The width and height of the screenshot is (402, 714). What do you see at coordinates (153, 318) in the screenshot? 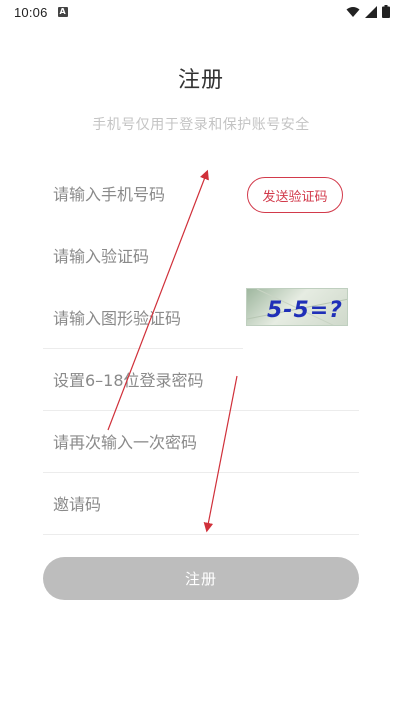
I see `captcha-input` at bounding box center [153, 318].